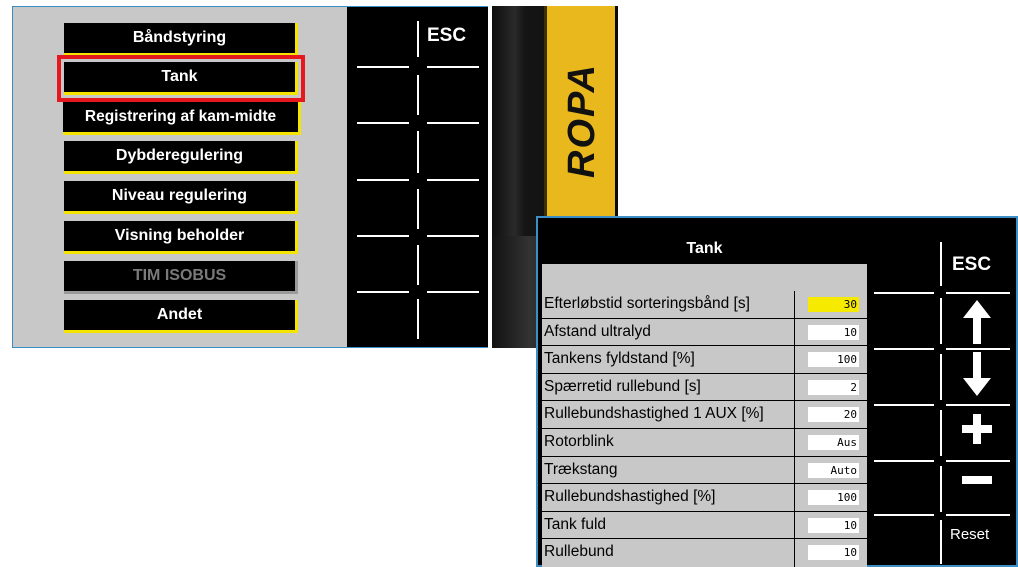  Describe the element at coordinates (977, 481) in the screenshot. I see `minus-icon` at that location.